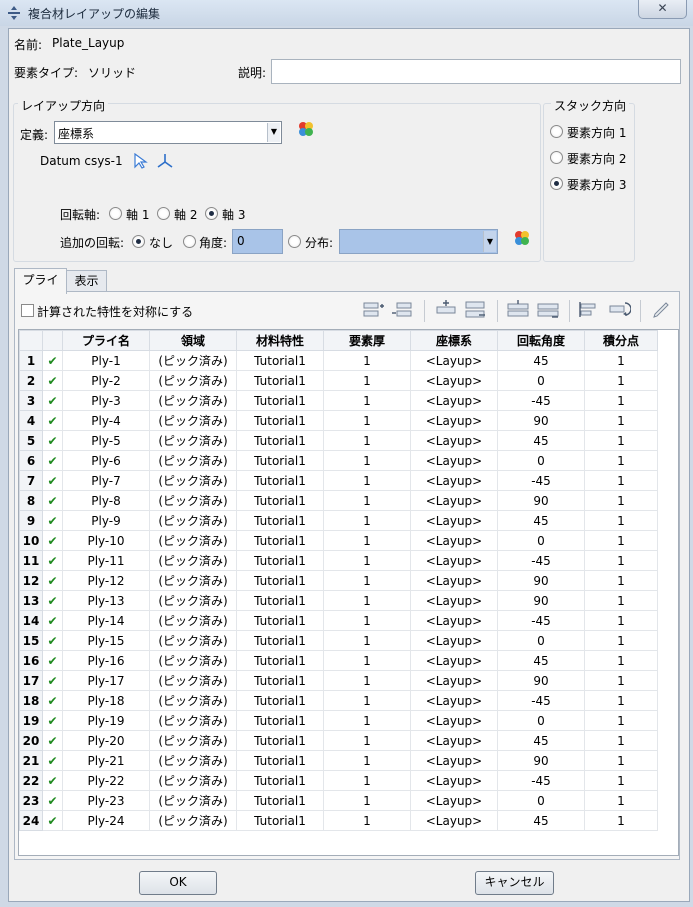 This screenshot has width=693, height=907. What do you see at coordinates (106, 700) in the screenshot?
I see `ply-name: Ply-18` at bounding box center [106, 700].